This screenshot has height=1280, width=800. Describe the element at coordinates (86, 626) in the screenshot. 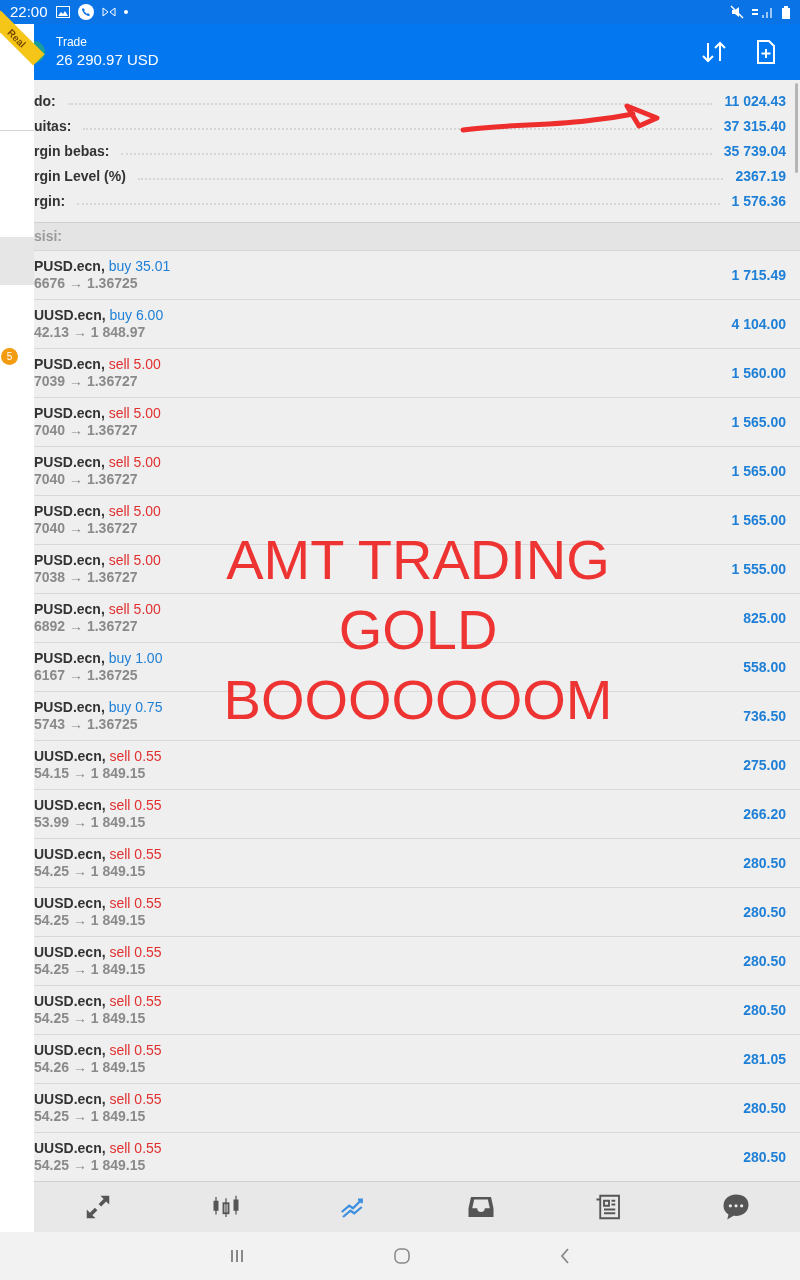

I see `price-text: 6892 → 1.36727` at that location.